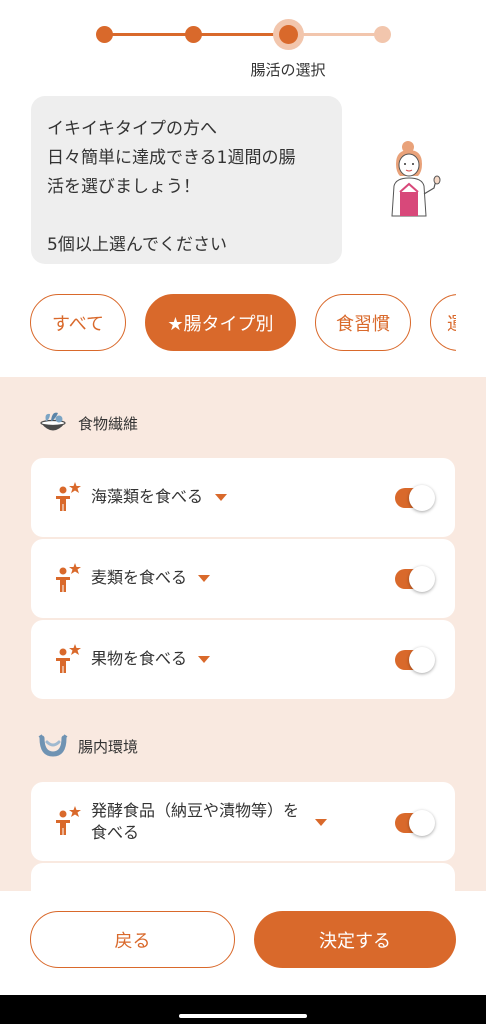 The height and width of the screenshot is (1024, 486). What do you see at coordinates (108, 746) in the screenshot?
I see `section-title-gut-environment: 腸内環境` at bounding box center [108, 746].